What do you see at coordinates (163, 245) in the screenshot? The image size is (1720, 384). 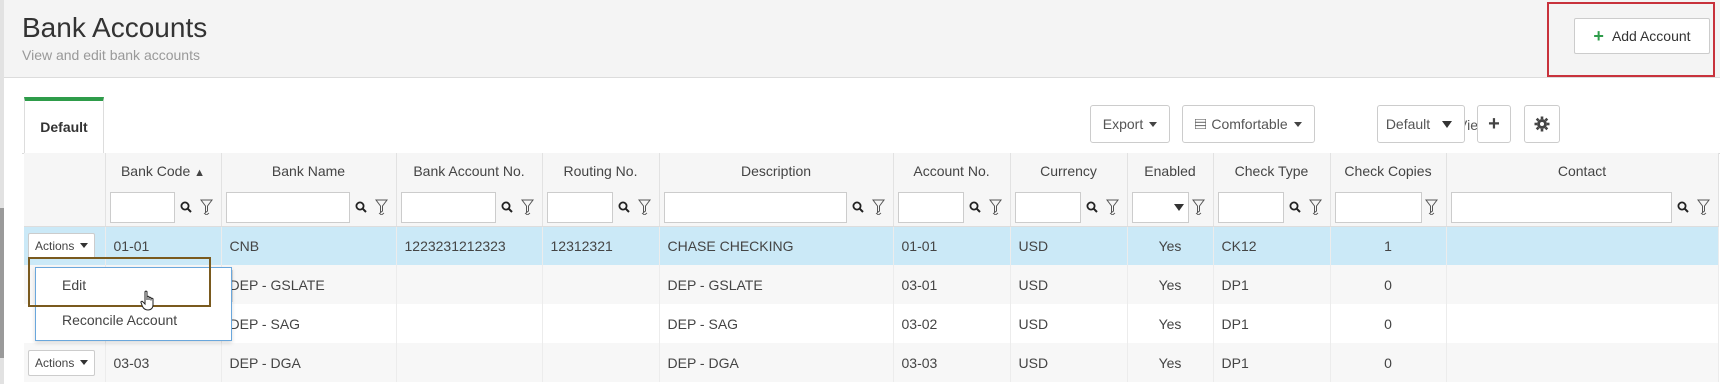 I see `bank-code-cell: 01-01` at bounding box center [163, 245].